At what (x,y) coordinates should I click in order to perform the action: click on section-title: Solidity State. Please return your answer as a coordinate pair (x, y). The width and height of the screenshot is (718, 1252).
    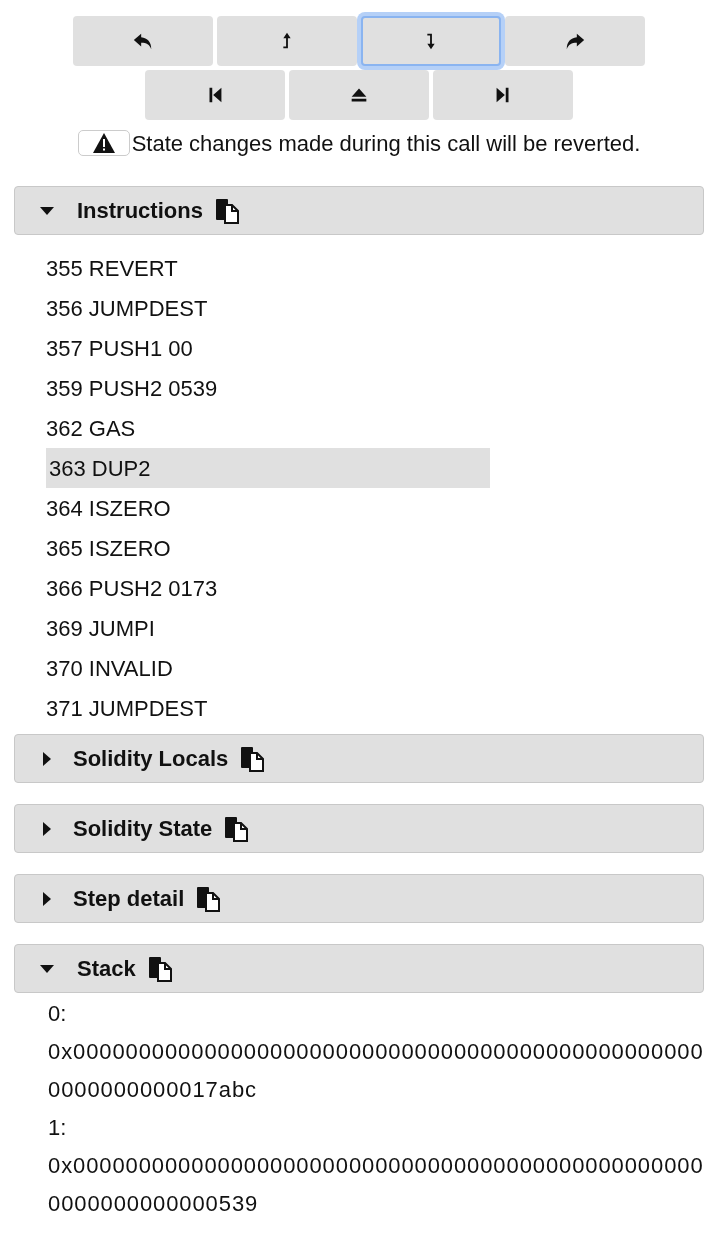
    Looking at the image, I should click on (143, 829).